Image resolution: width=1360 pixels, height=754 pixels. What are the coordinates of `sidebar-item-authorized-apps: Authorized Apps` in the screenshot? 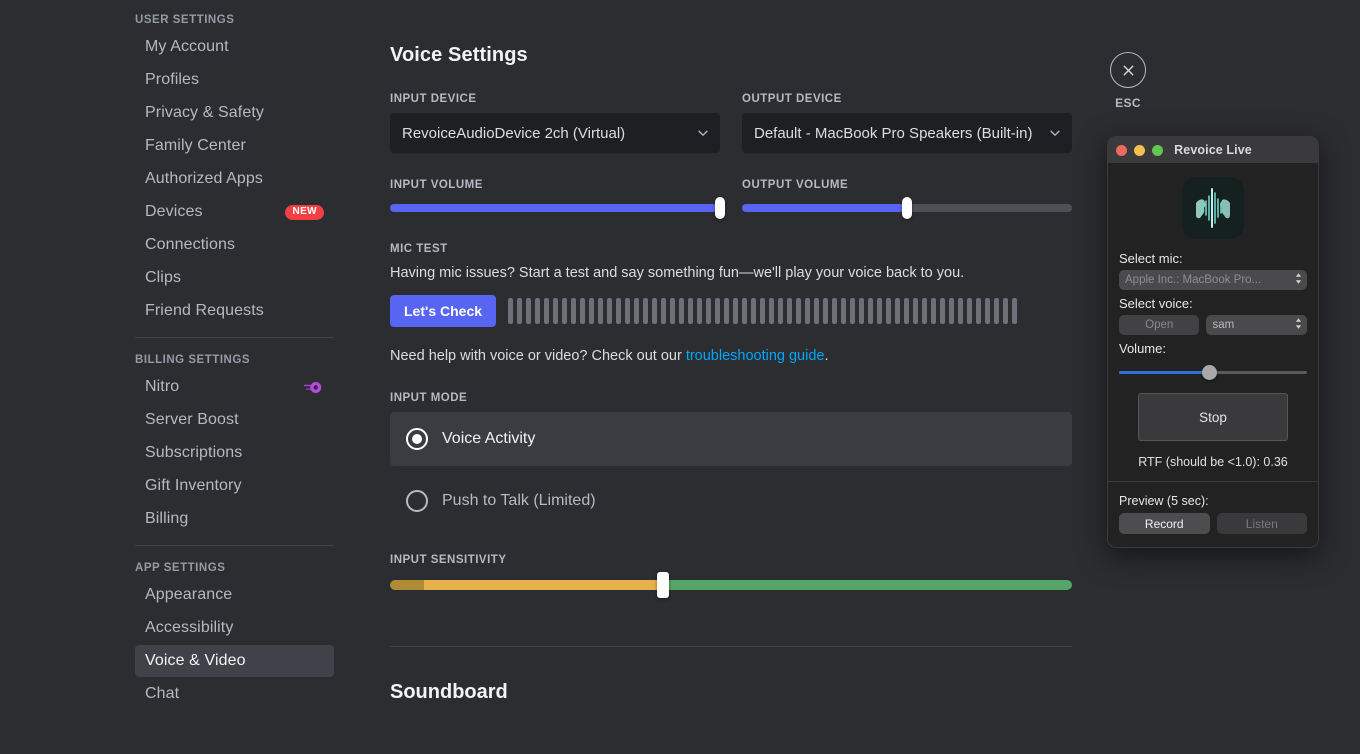 It's located at (234, 179).